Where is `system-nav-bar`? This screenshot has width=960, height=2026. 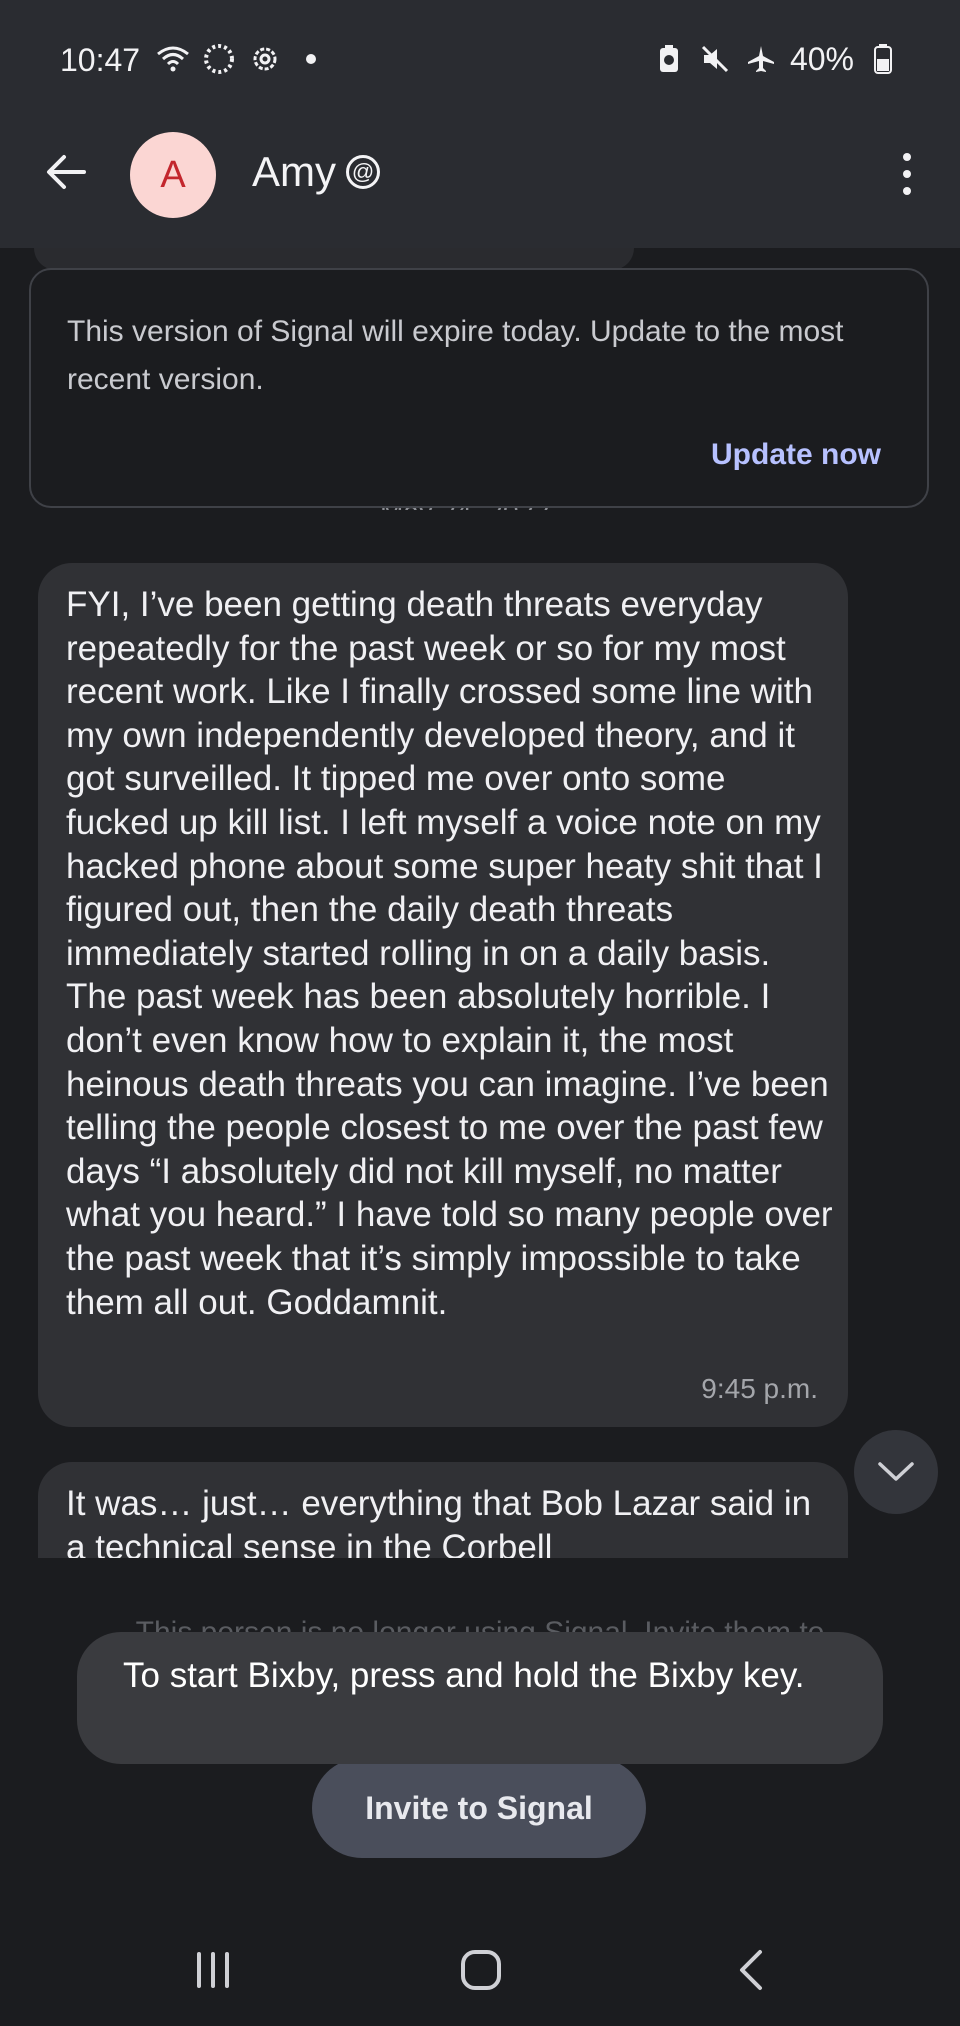
system-nav-bar is located at coordinates (480, 1973).